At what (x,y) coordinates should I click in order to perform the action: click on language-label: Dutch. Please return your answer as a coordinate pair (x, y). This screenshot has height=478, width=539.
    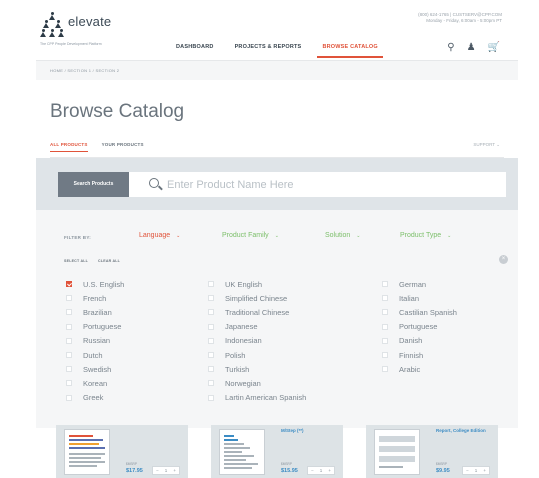
    Looking at the image, I should click on (93, 355).